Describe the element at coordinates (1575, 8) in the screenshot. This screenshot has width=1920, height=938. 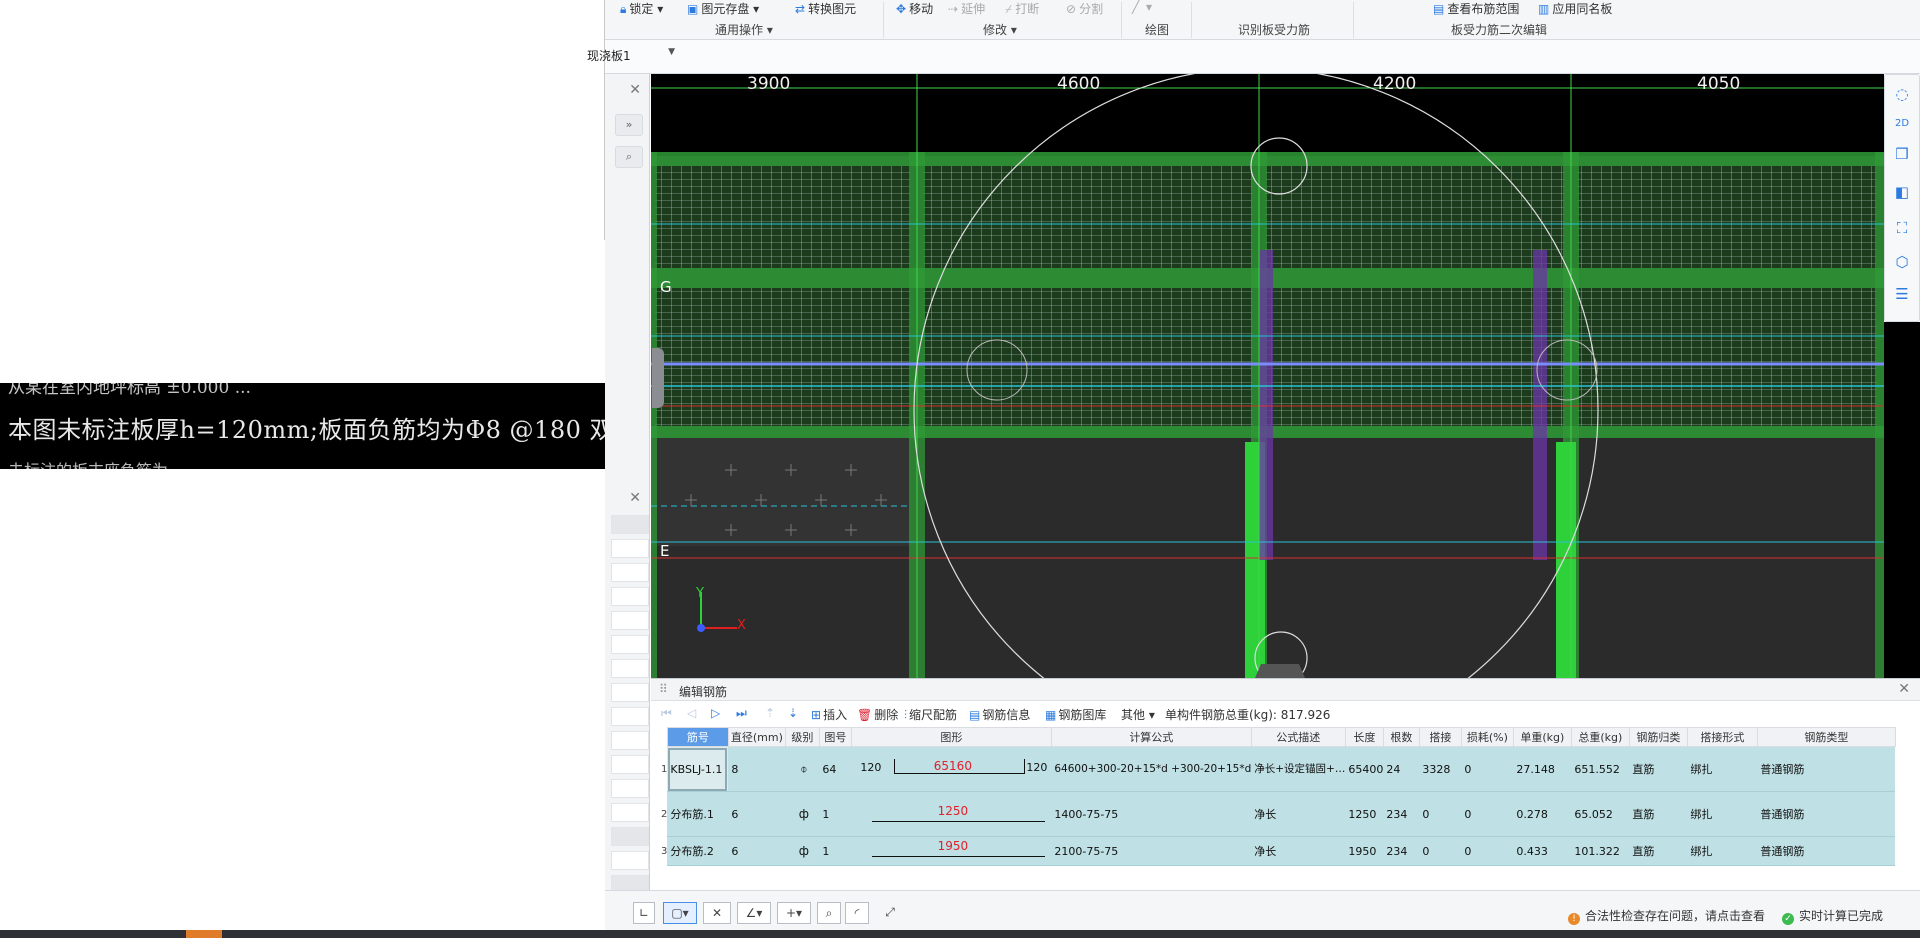
I see `apply-same-name-button: ▥ 应用同名板` at that location.